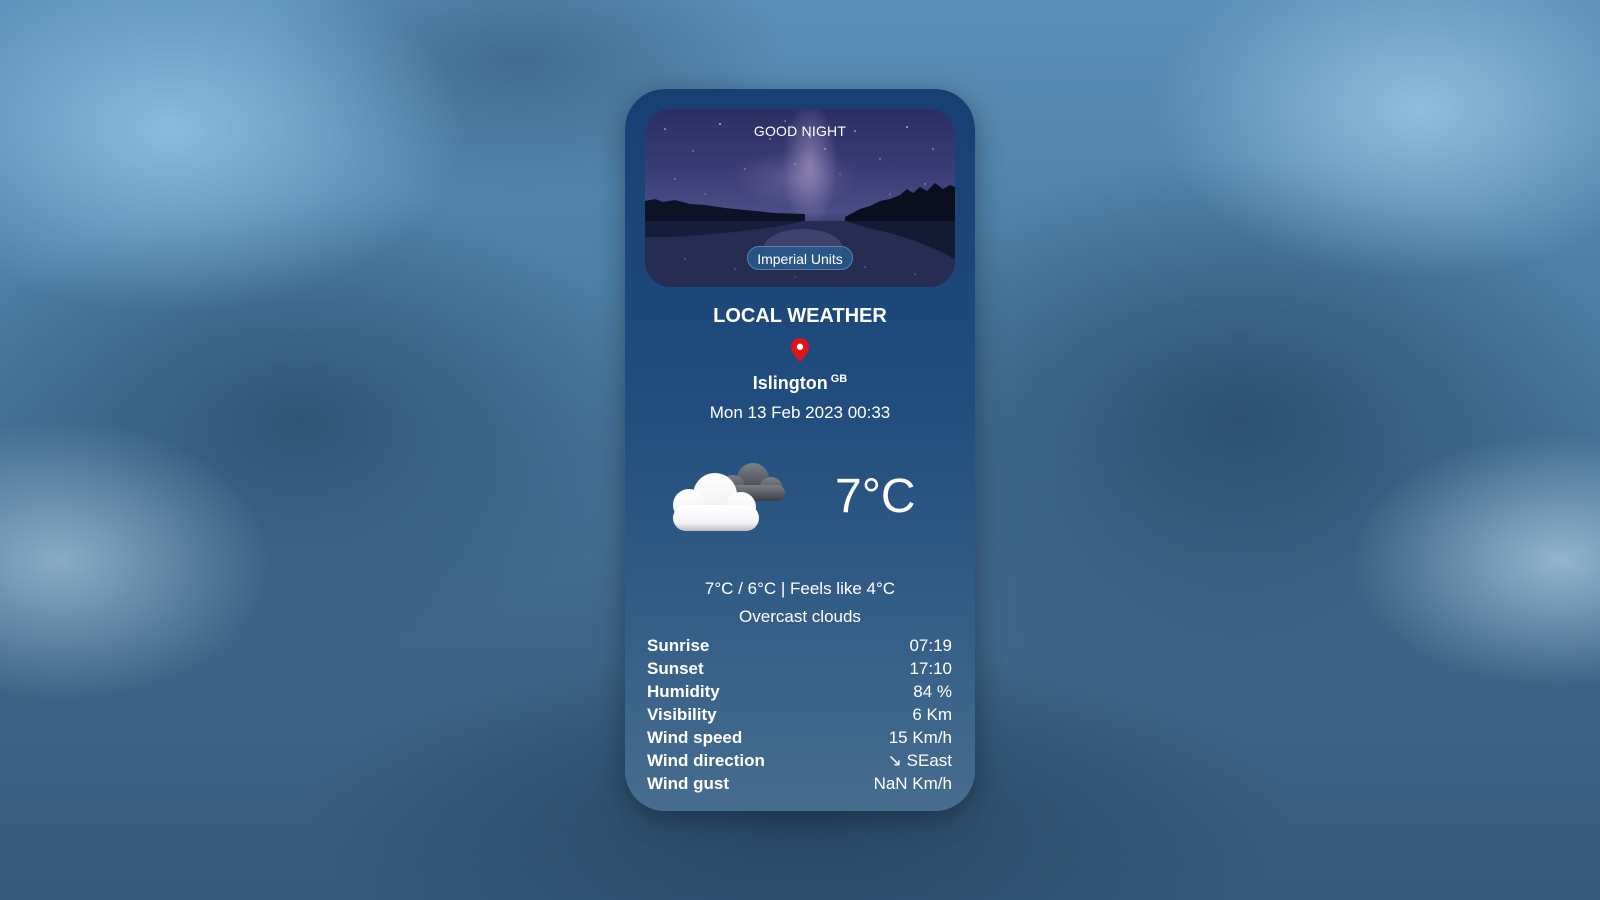 The image size is (1600, 900). What do you see at coordinates (799, 760) in the screenshot?
I see `detail-row-wind-direction: Wind direction ↘ SEast` at bounding box center [799, 760].